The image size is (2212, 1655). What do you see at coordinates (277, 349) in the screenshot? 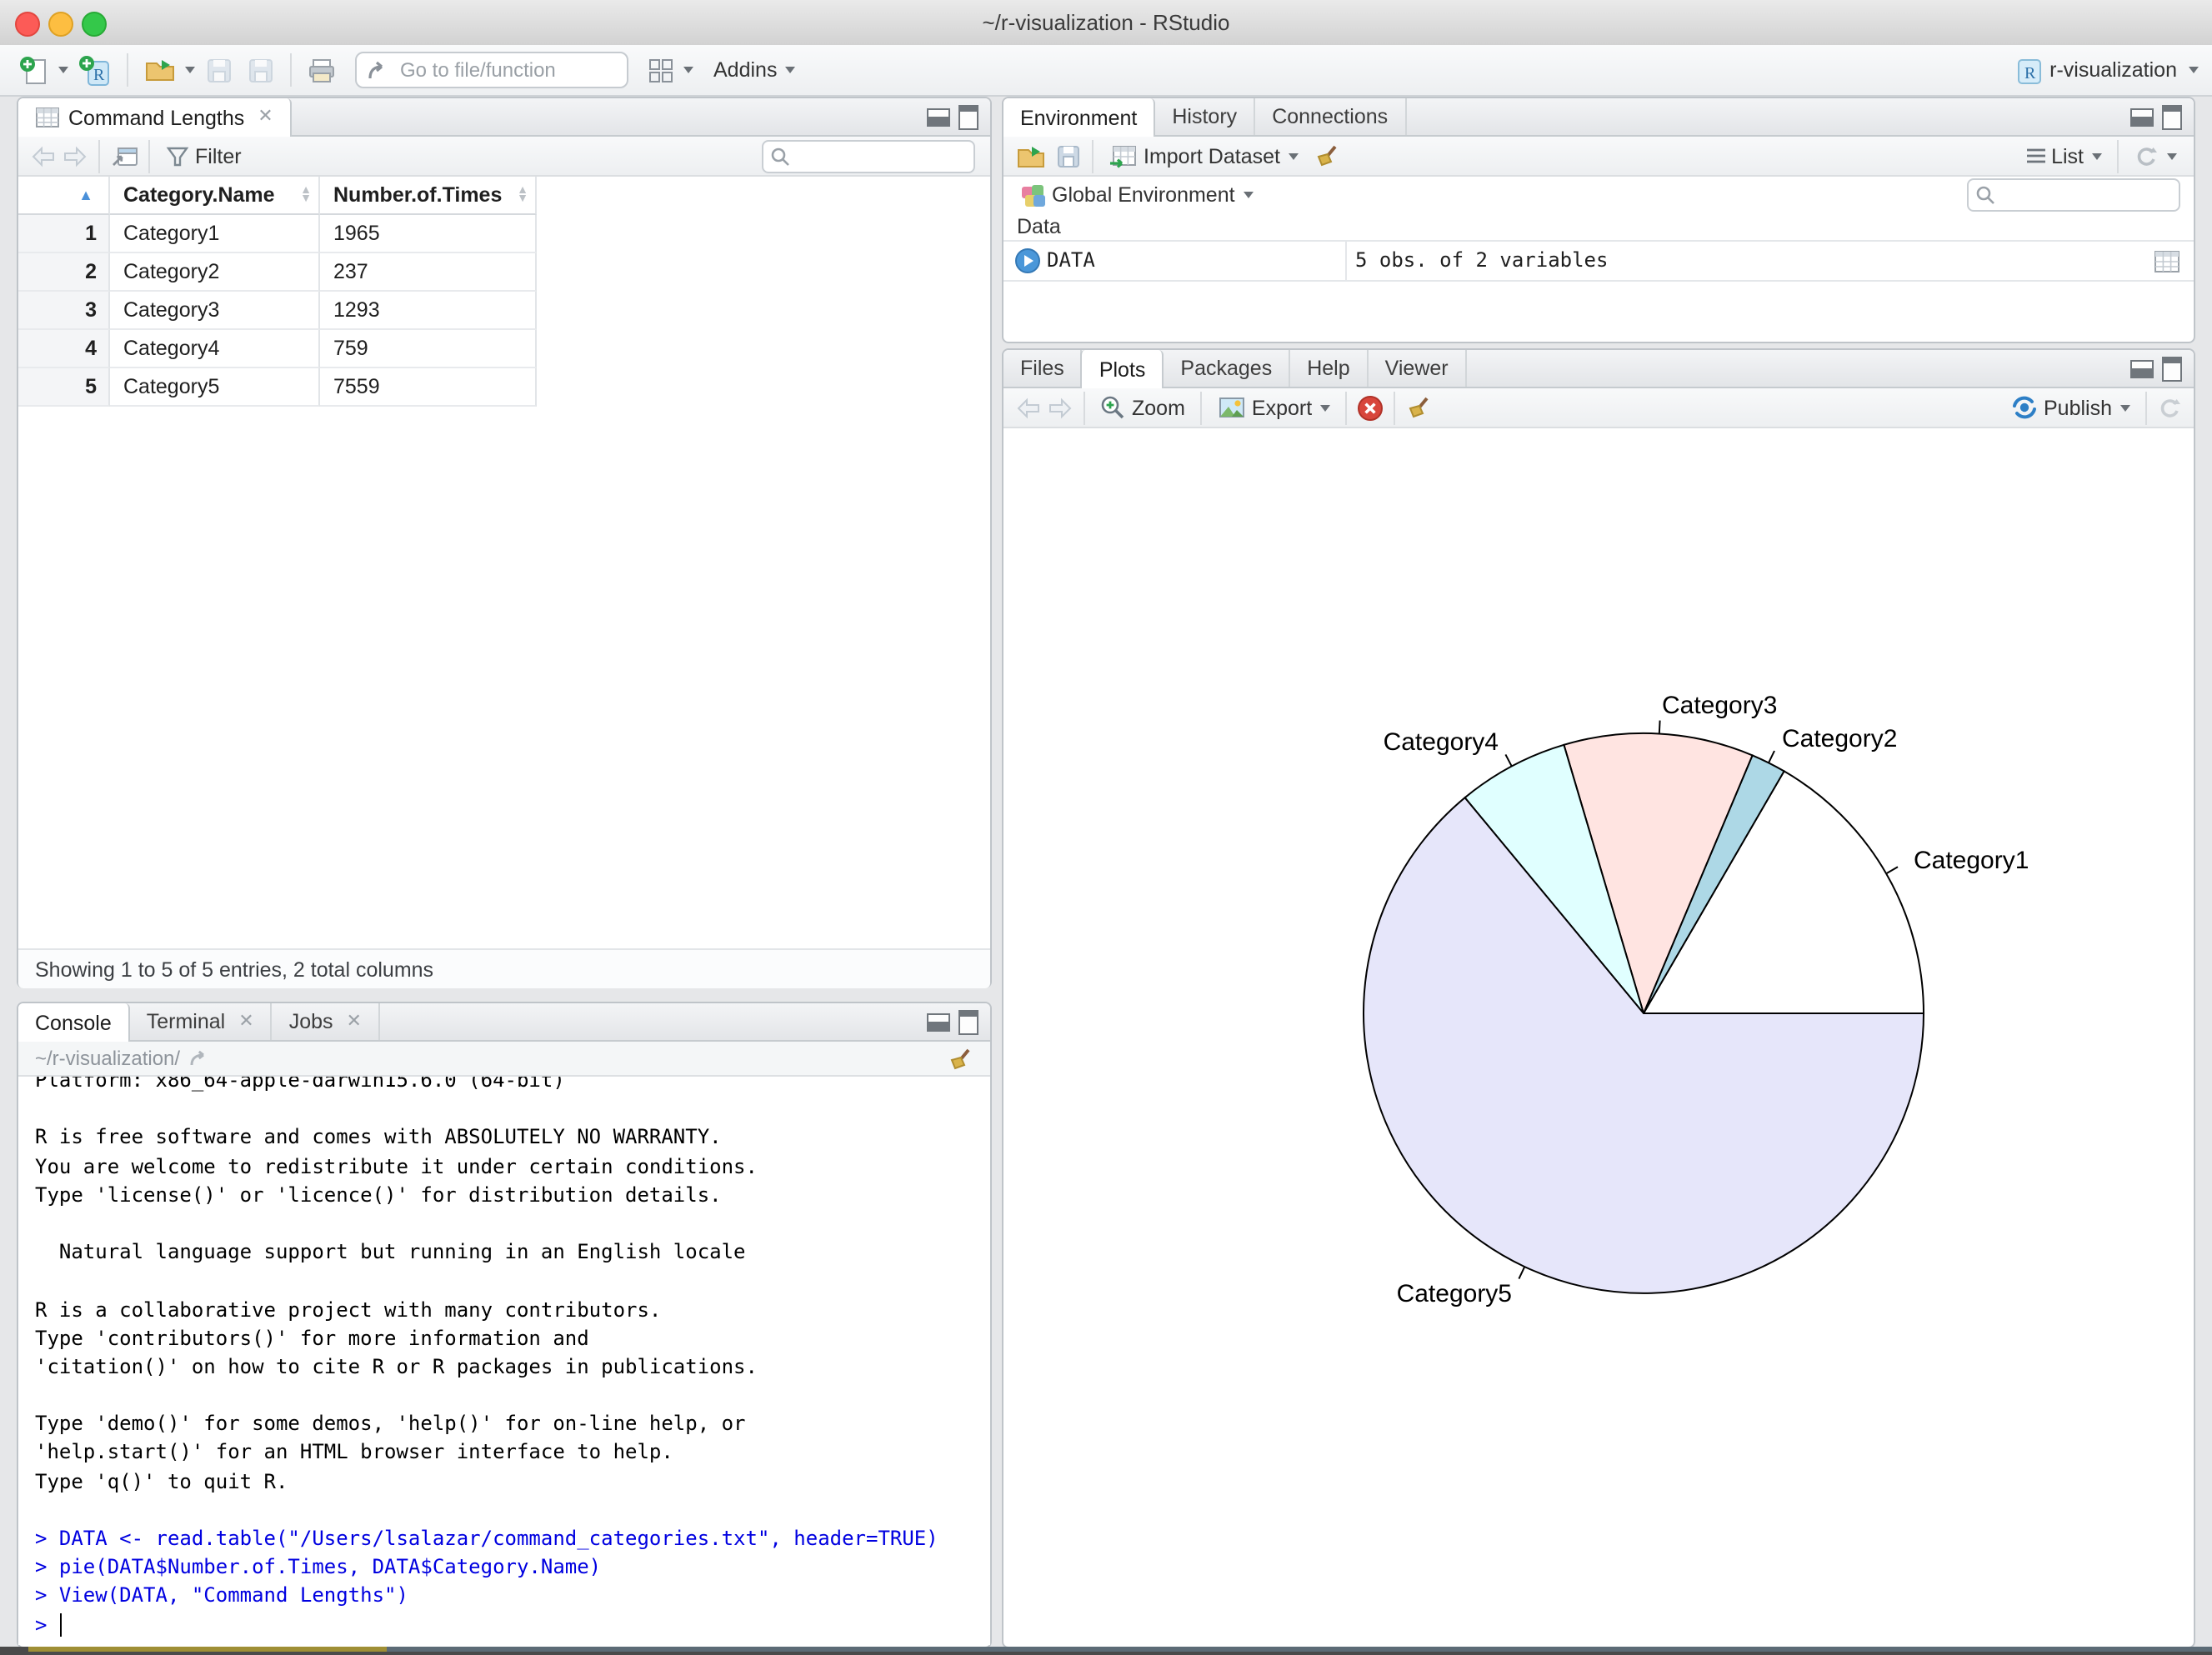
I see `table-row: 4 Category4 759` at bounding box center [277, 349].